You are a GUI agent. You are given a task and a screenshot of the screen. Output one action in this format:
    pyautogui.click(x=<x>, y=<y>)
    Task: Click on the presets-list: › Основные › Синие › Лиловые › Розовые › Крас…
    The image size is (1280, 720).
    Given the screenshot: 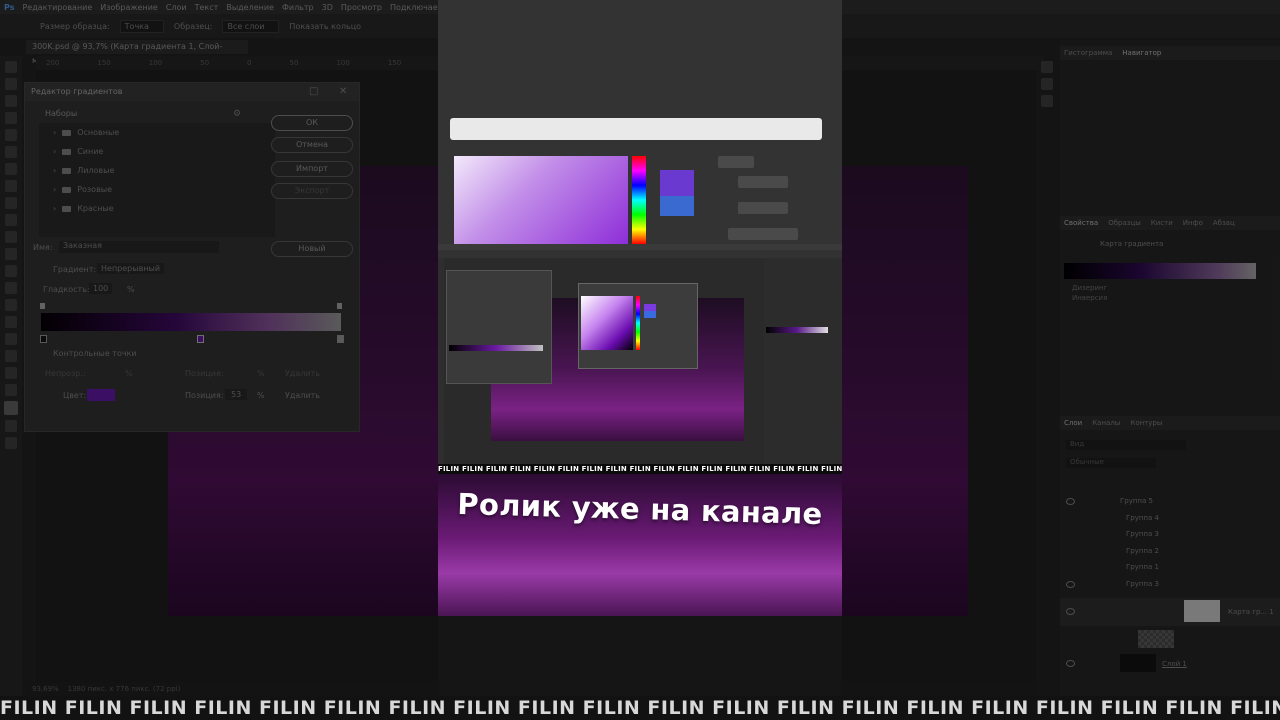 What is the action you would take?
    pyautogui.click(x=157, y=180)
    